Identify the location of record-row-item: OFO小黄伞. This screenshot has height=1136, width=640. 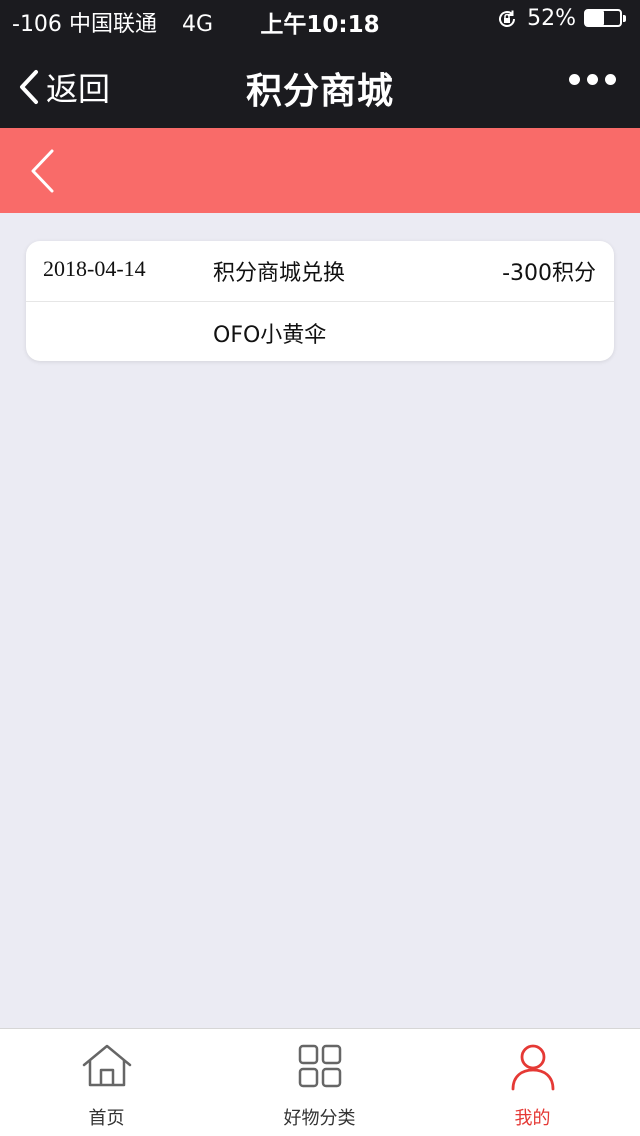
(320, 331).